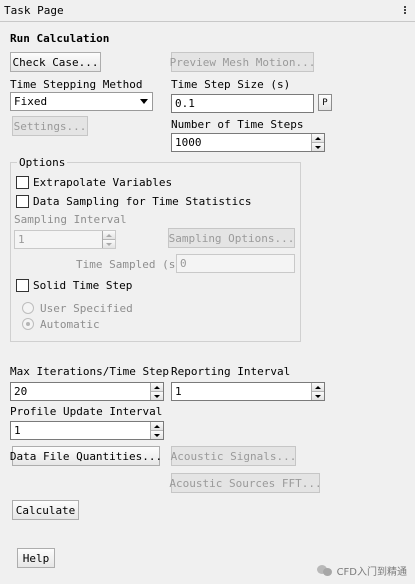 The image size is (415, 584). Describe the element at coordinates (22, 285) in the screenshot. I see `solid-time-step-checkbox` at that location.